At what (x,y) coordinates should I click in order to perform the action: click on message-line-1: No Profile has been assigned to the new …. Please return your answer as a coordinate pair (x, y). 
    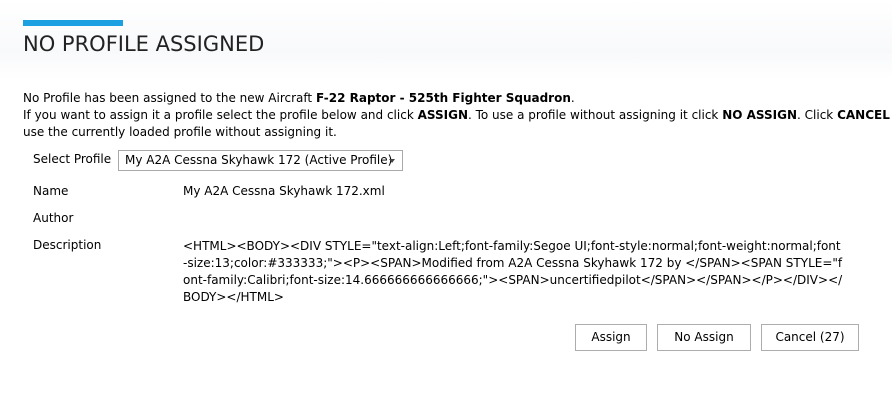
    Looking at the image, I should click on (448, 98).